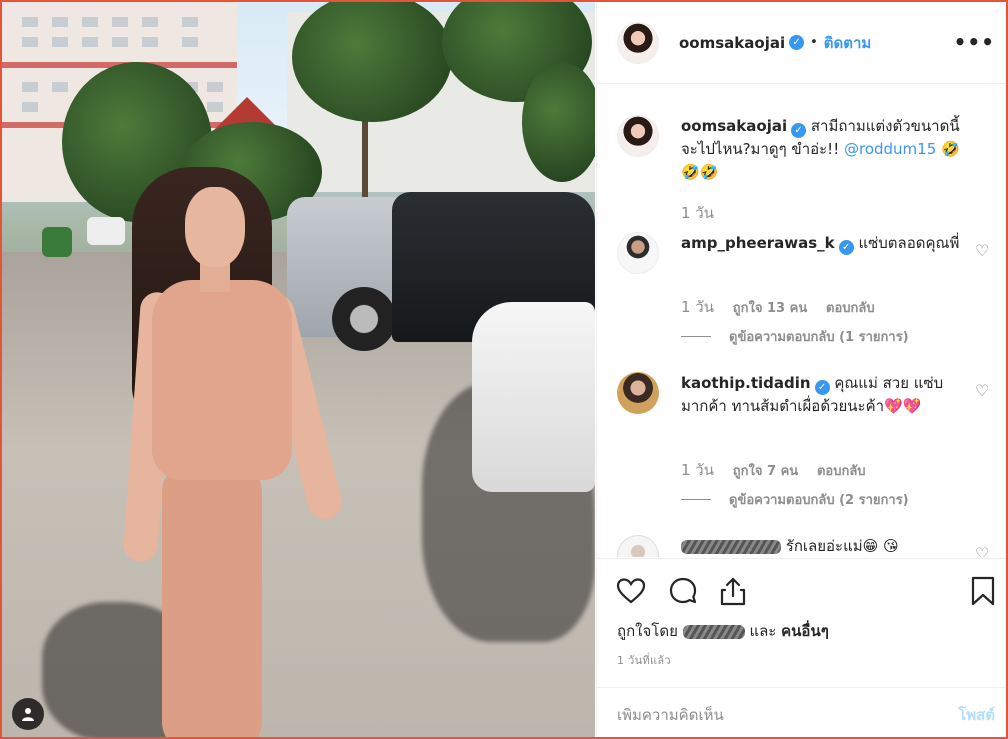 The height and width of the screenshot is (739, 1008). What do you see at coordinates (733, 591) in the screenshot?
I see `share-icon` at bounding box center [733, 591].